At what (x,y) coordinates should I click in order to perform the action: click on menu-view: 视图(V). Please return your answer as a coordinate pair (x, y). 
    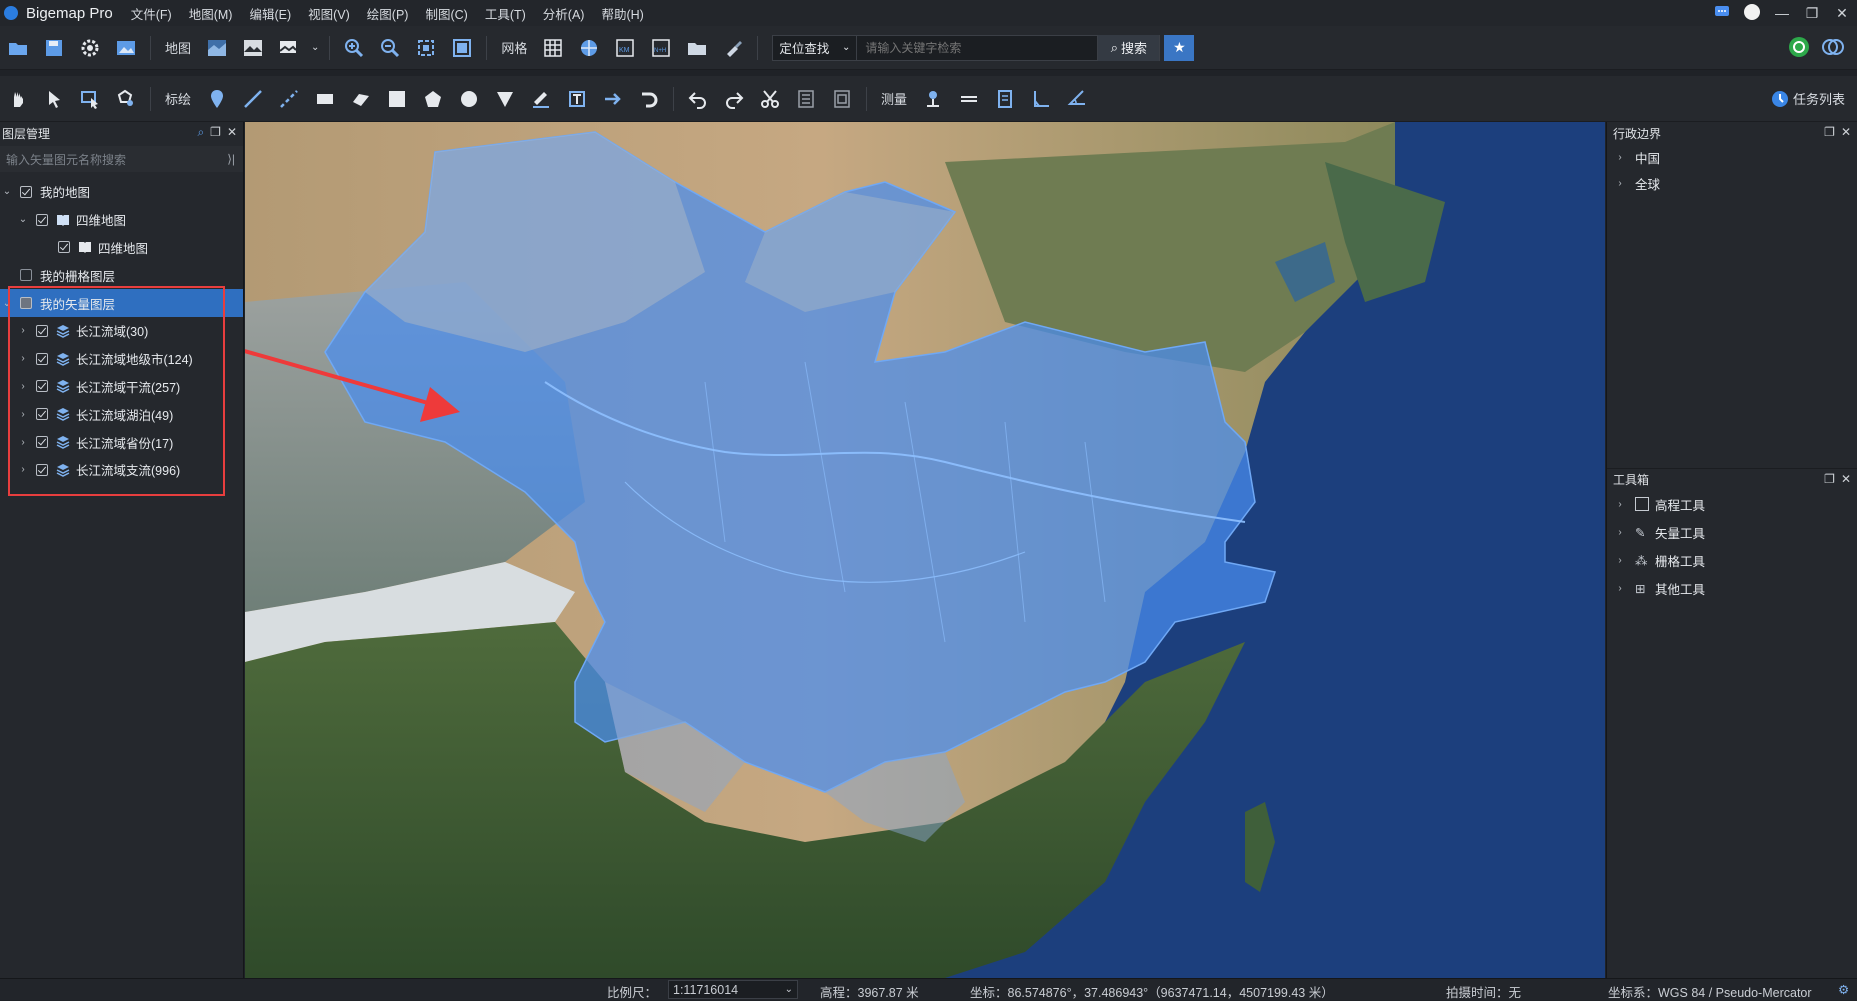
    Looking at the image, I should click on (329, 13).